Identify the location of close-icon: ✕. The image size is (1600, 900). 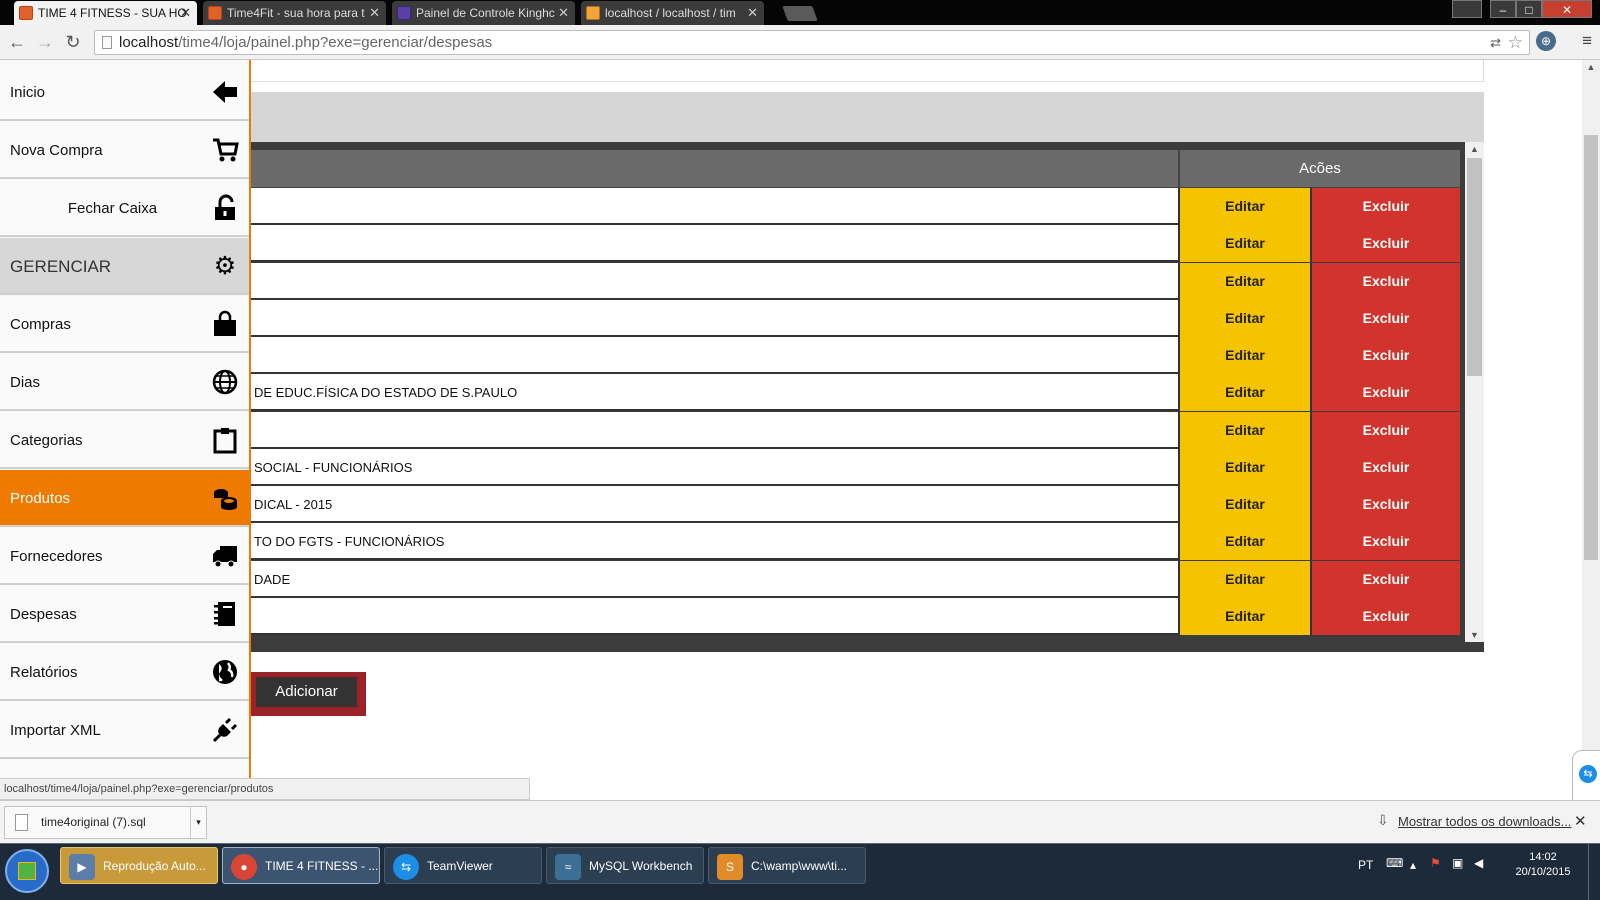
(1580, 821).